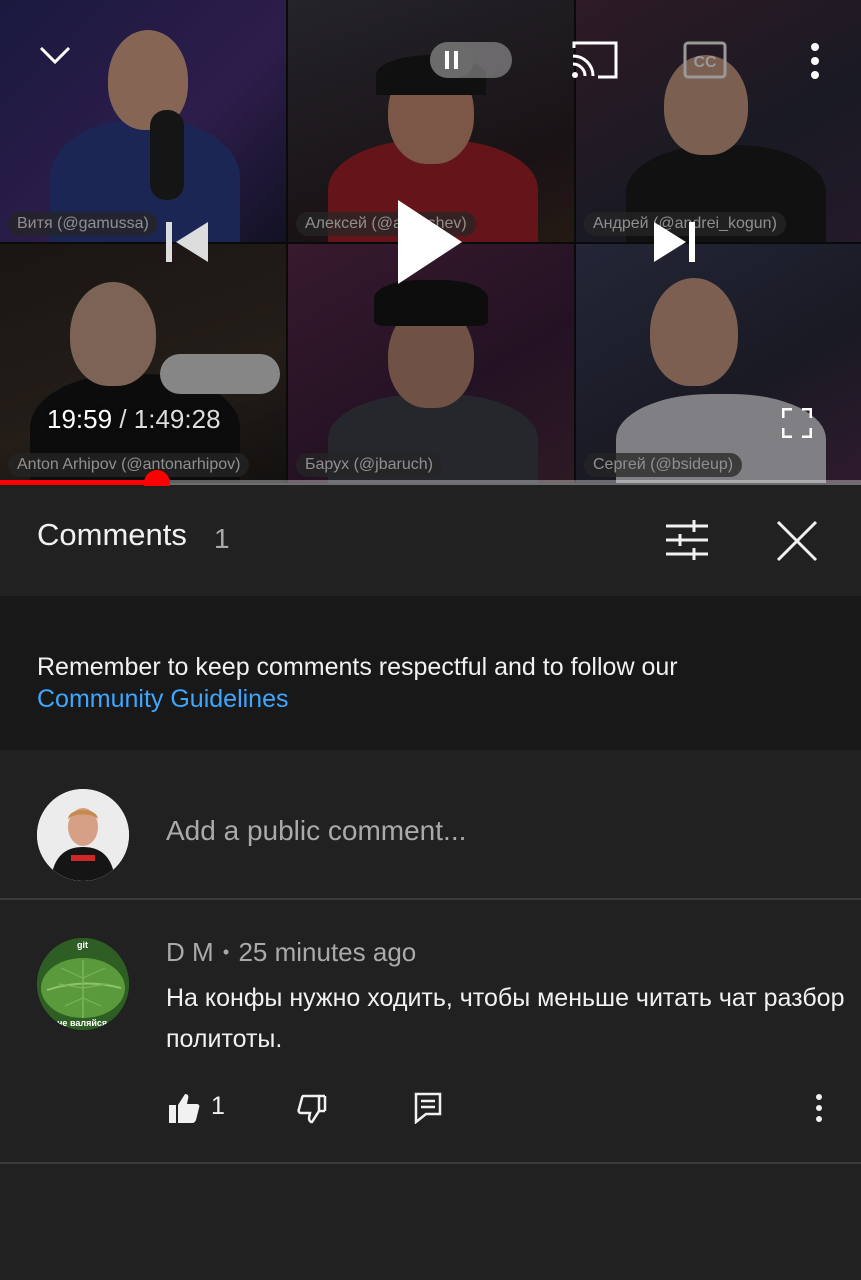 The height and width of the screenshot is (1280, 861). Describe the element at coordinates (83, 835) in the screenshot. I see `avatar` at that location.